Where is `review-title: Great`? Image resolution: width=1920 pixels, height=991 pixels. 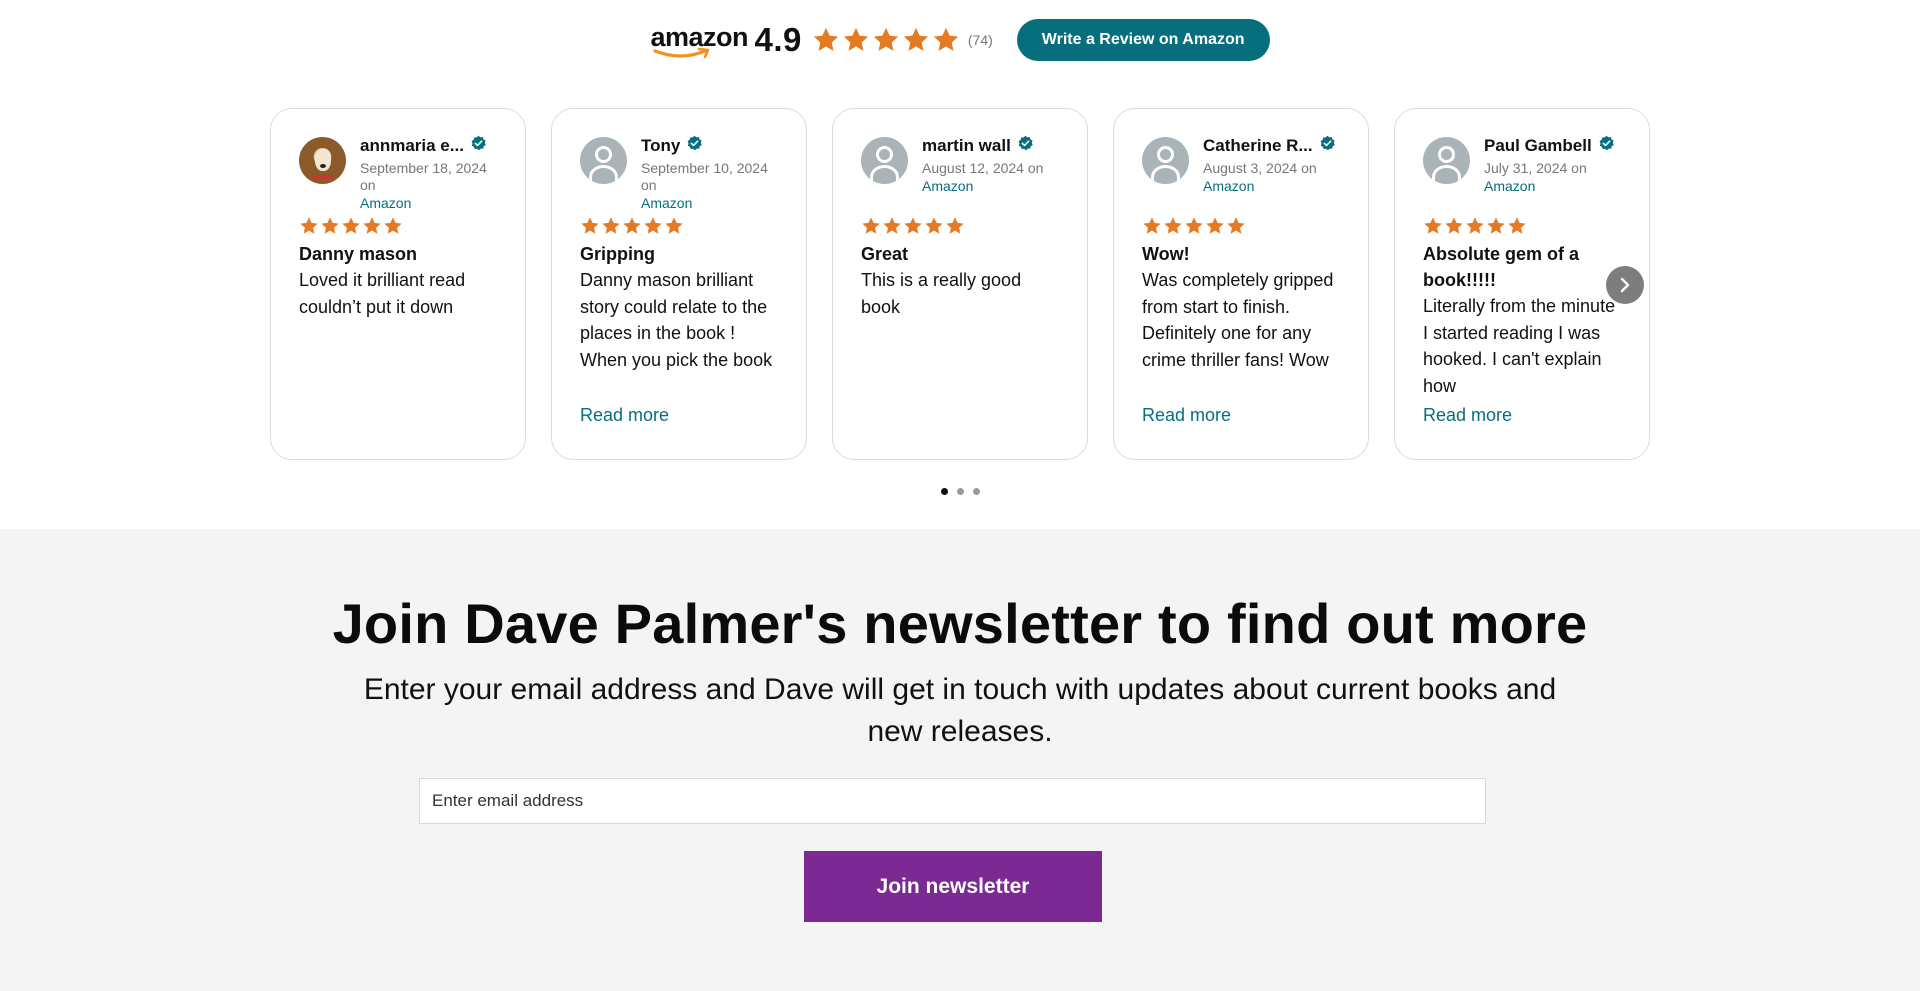 review-title: Great is located at coordinates (885, 254).